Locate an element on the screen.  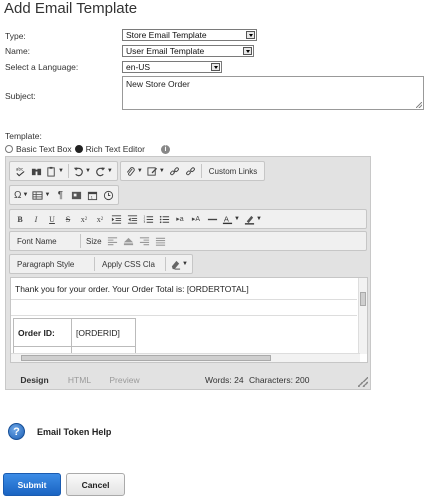
email-token-help: ? Email Token Help is located at coordinates (59, 431).